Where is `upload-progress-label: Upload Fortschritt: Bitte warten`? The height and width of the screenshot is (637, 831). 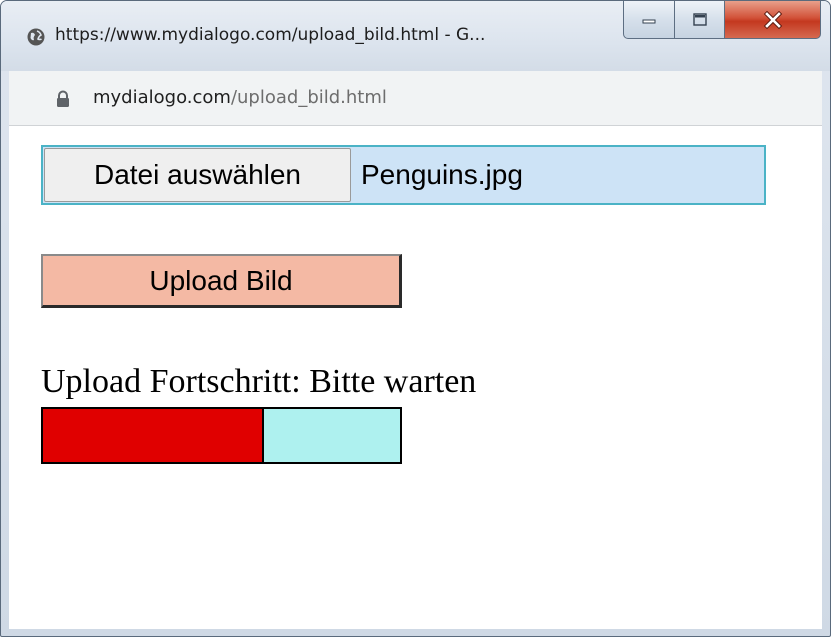
upload-progress-label: Upload Fortschritt: Bitte warten is located at coordinates (259, 381).